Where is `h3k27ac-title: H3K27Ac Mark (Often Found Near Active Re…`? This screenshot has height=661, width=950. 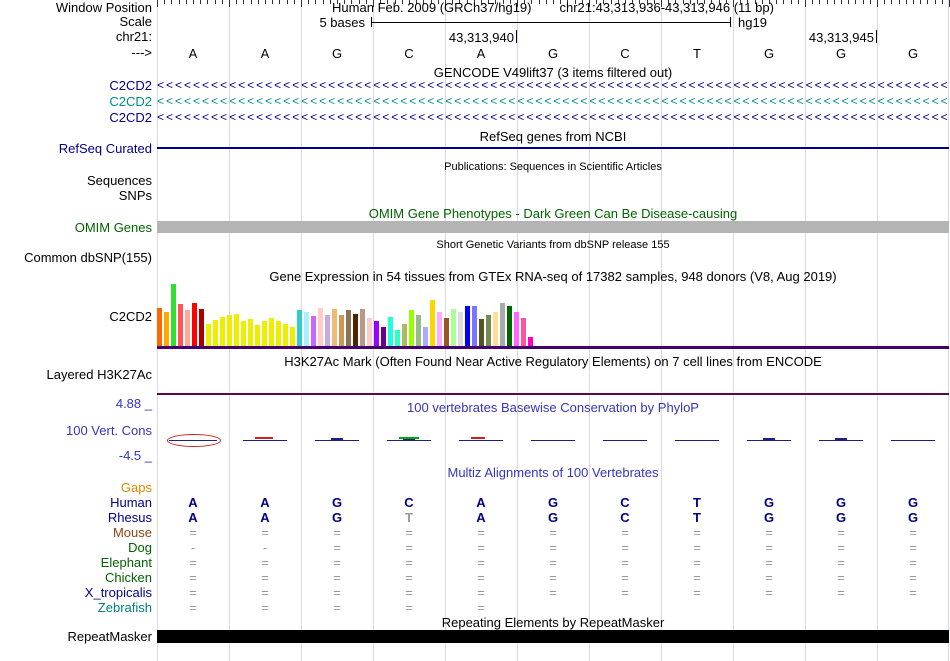
h3k27ac-title: H3K27Ac Mark (Often Found Near Active Re… is located at coordinates (553, 361).